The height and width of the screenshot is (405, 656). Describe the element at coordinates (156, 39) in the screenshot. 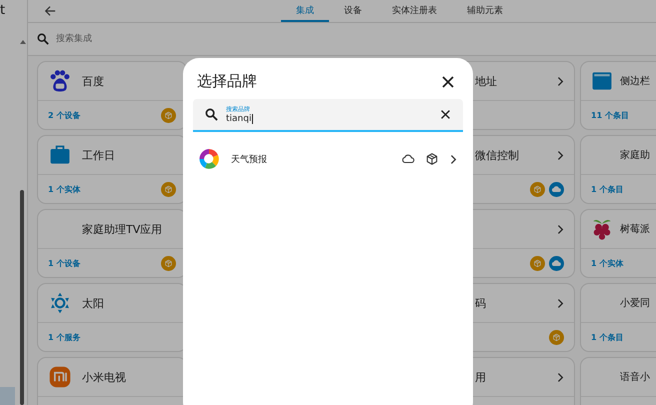

I see `search-field: 搜索集成` at that location.